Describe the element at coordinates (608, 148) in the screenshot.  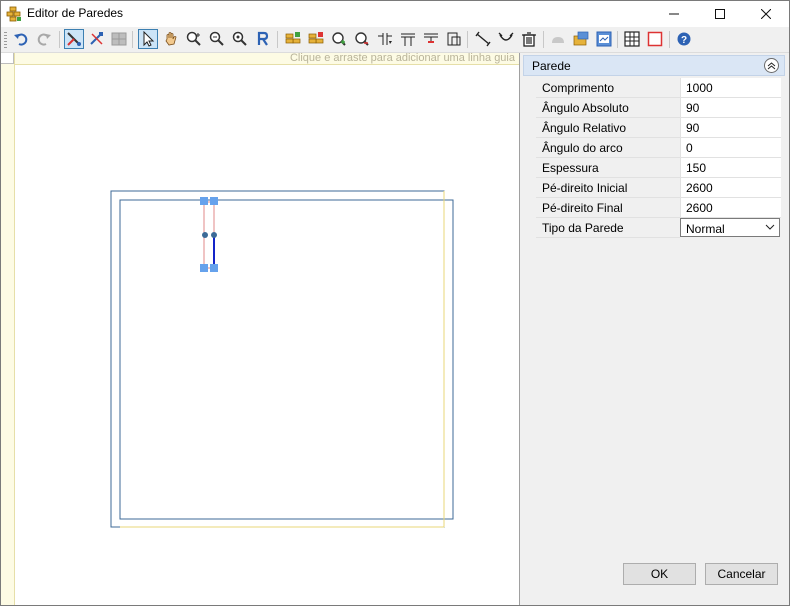
I see `property-name: Ângulo do arco` at that location.